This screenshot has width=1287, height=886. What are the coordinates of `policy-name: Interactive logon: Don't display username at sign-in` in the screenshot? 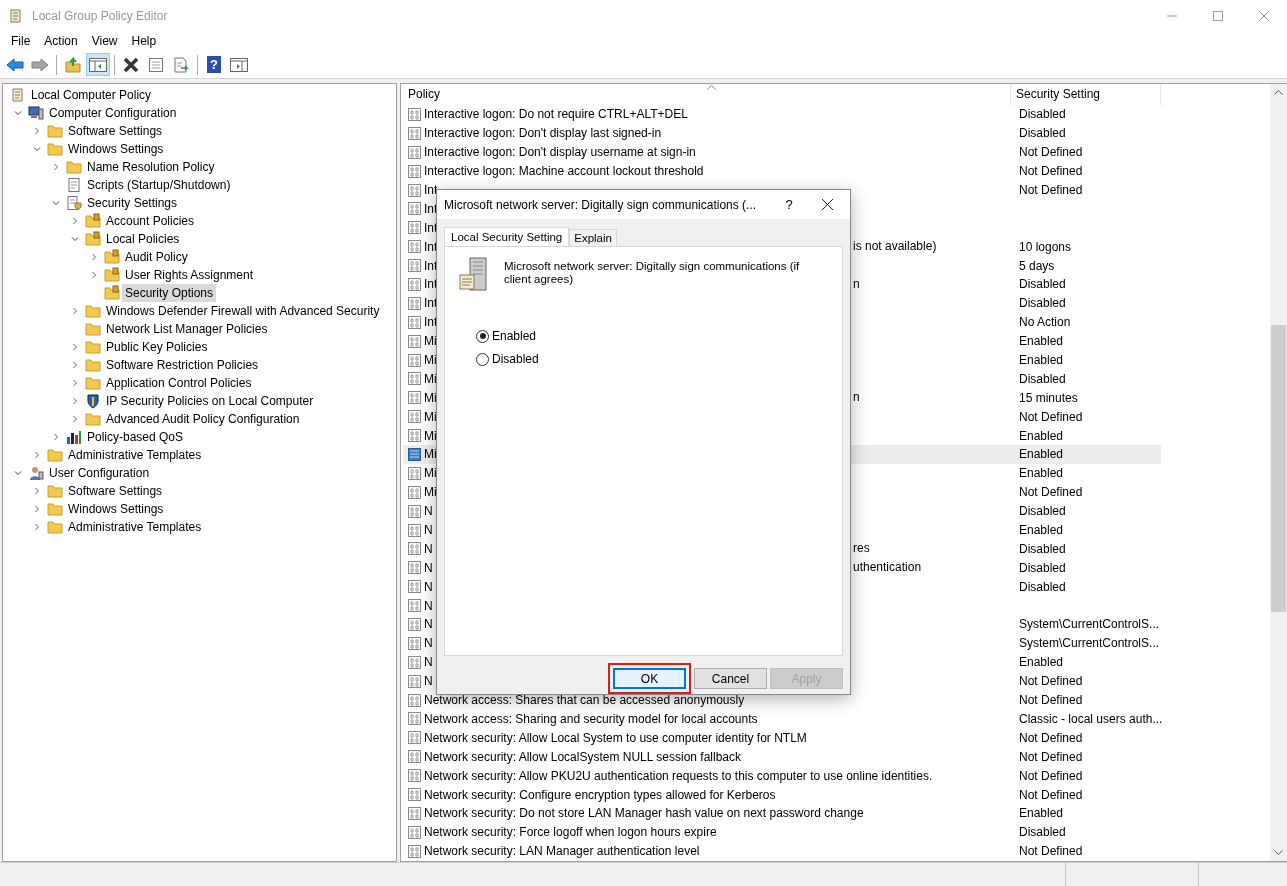 It's located at (560, 152).